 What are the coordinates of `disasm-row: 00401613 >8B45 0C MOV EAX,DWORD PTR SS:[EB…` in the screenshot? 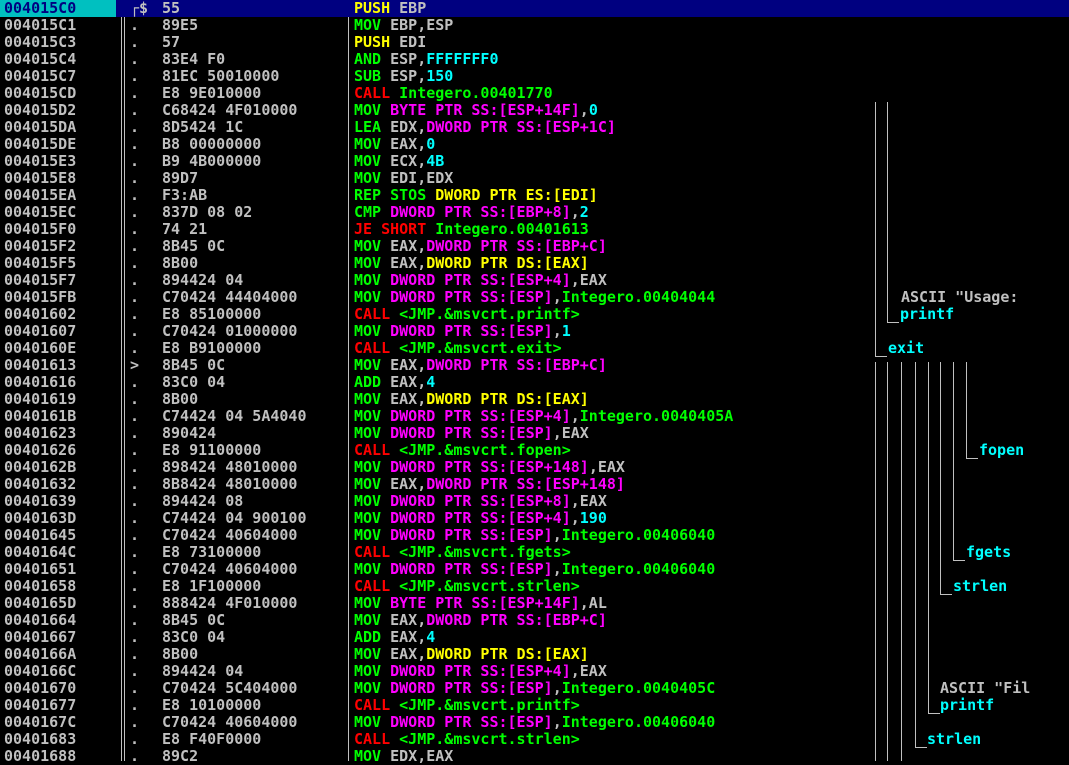 It's located at (534, 365).